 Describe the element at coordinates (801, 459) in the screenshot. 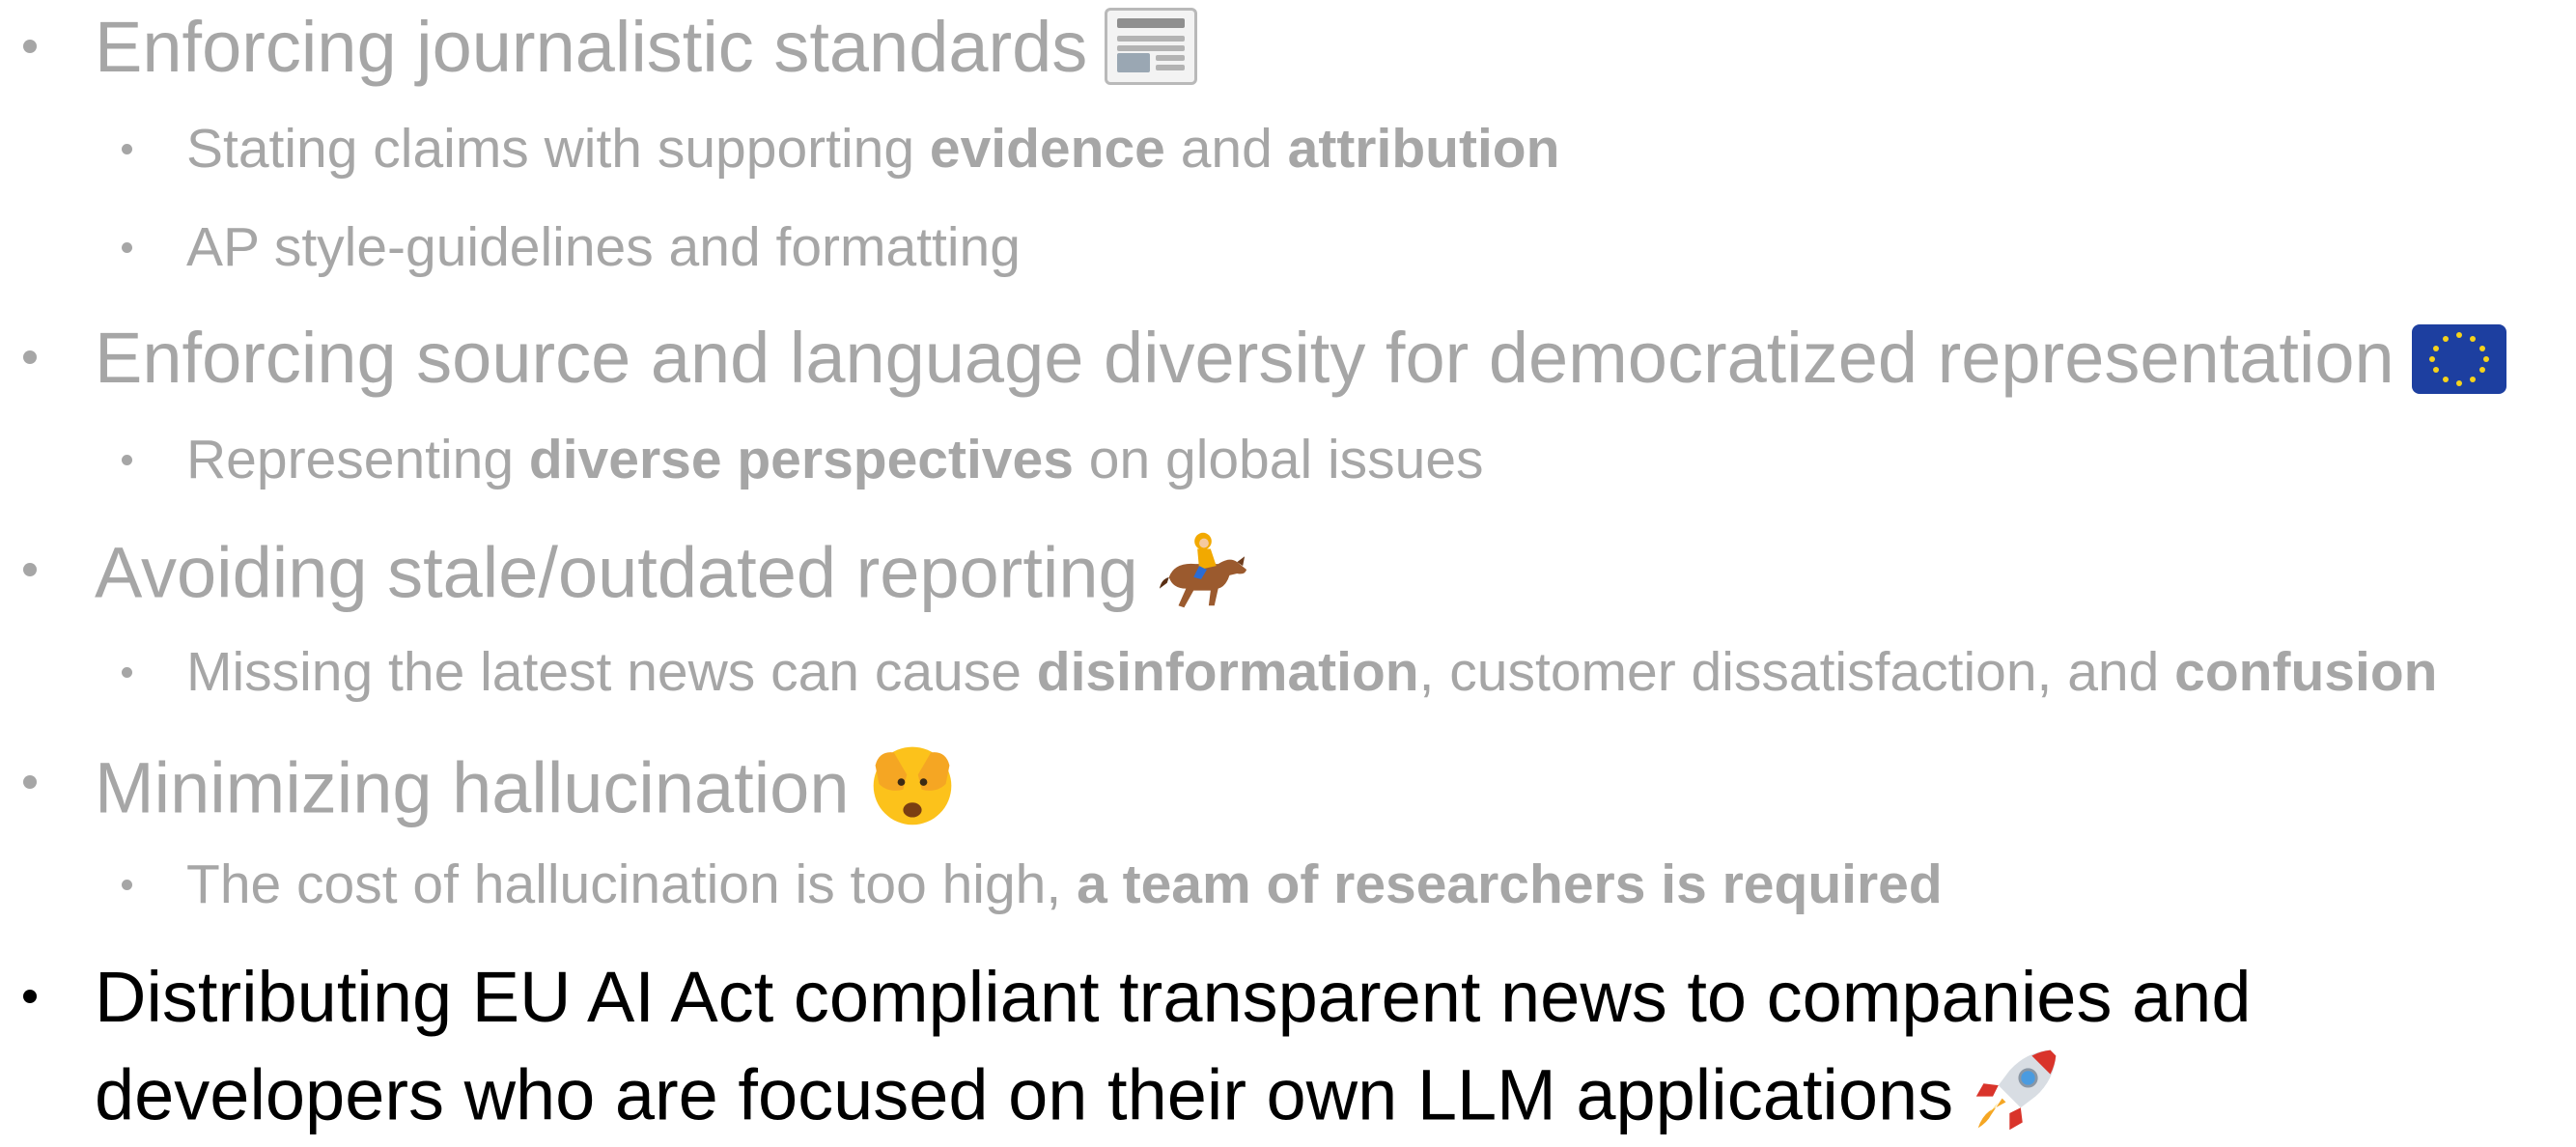

I see `bold-diverse-perspectives: diverse perspectives` at that location.